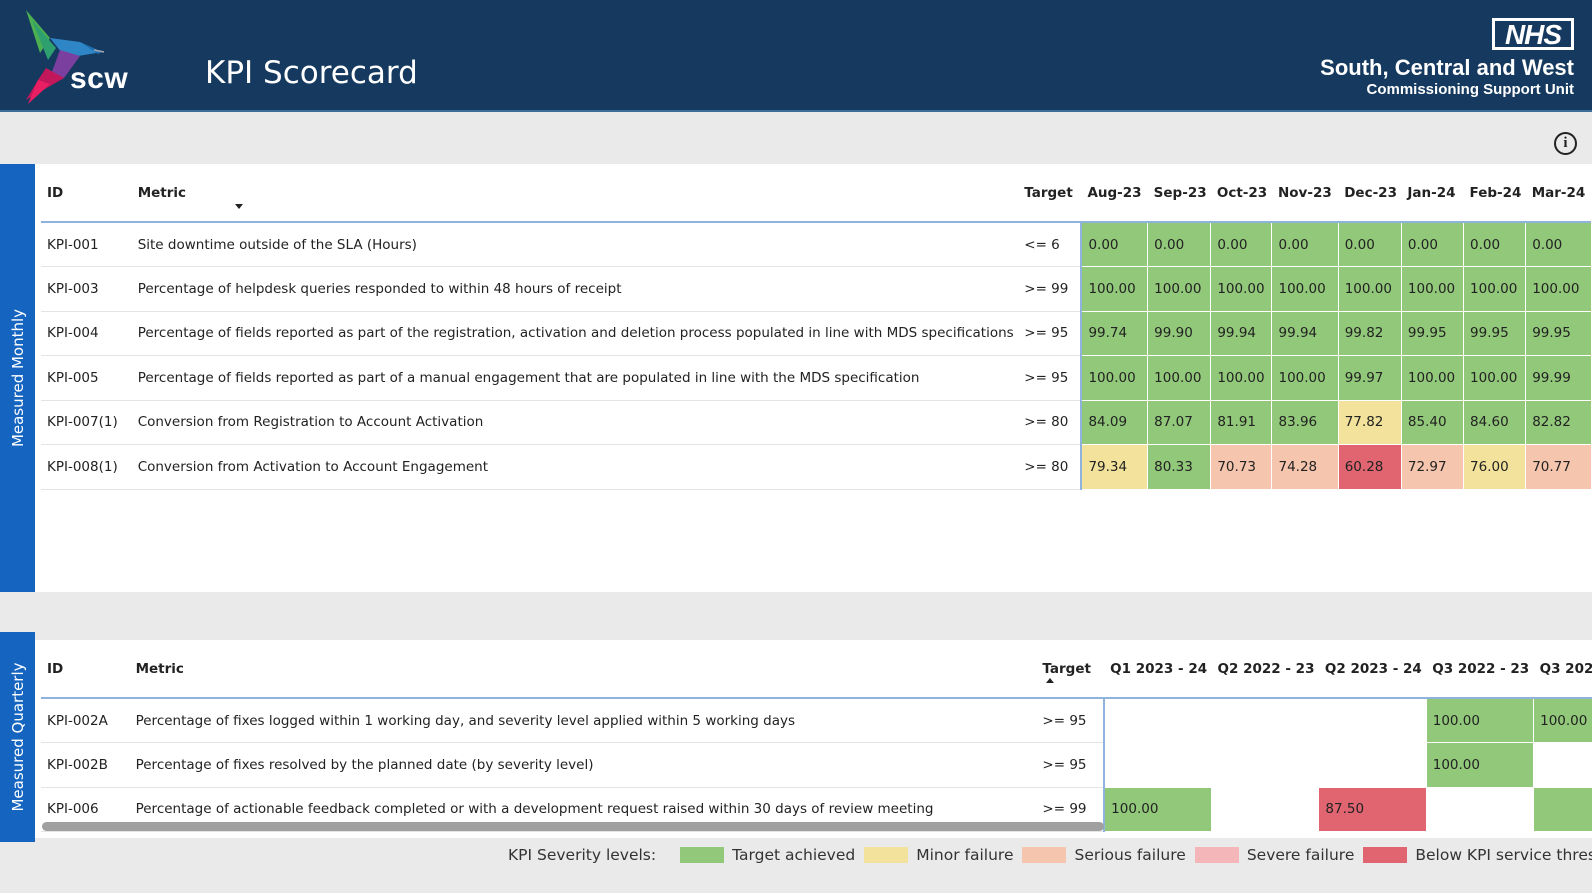 The width and height of the screenshot is (1592, 893). What do you see at coordinates (1558, 193) in the screenshot?
I see `column-header: Mar-24` at bounding box center [1558, 193].